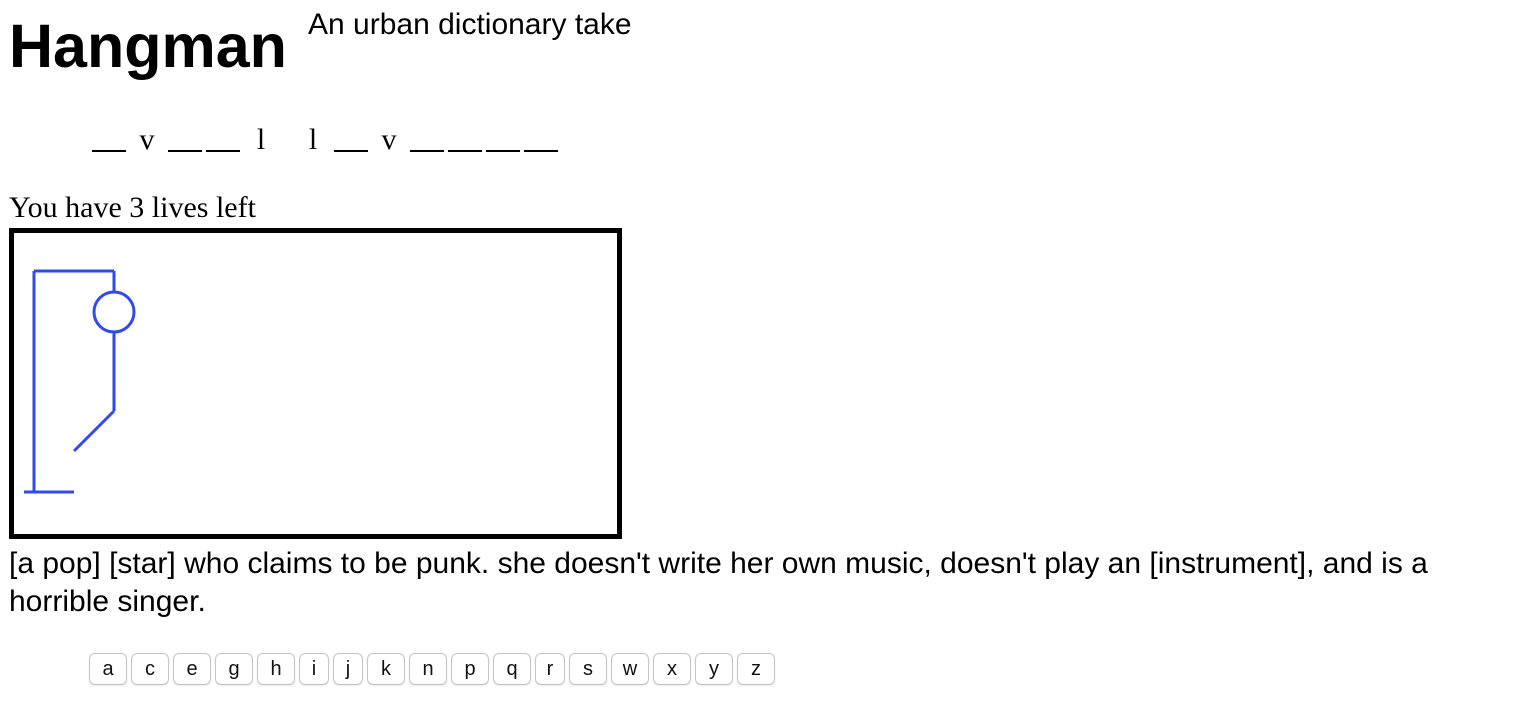 This screenshot has height=718, width=1532. I want to click on letter-key-y: y, so click(714, 669).